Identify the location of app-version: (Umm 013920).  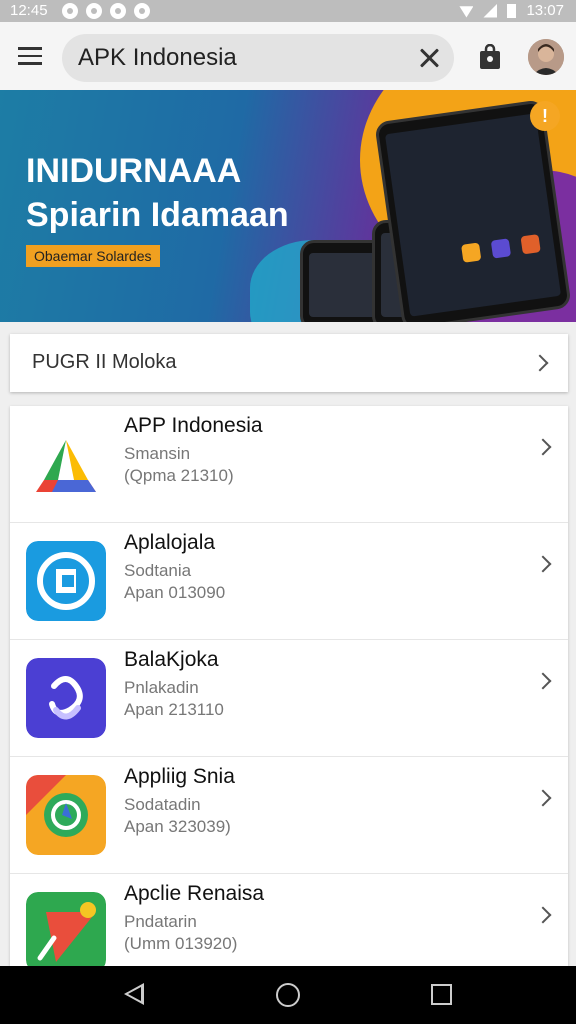
(181, 943).